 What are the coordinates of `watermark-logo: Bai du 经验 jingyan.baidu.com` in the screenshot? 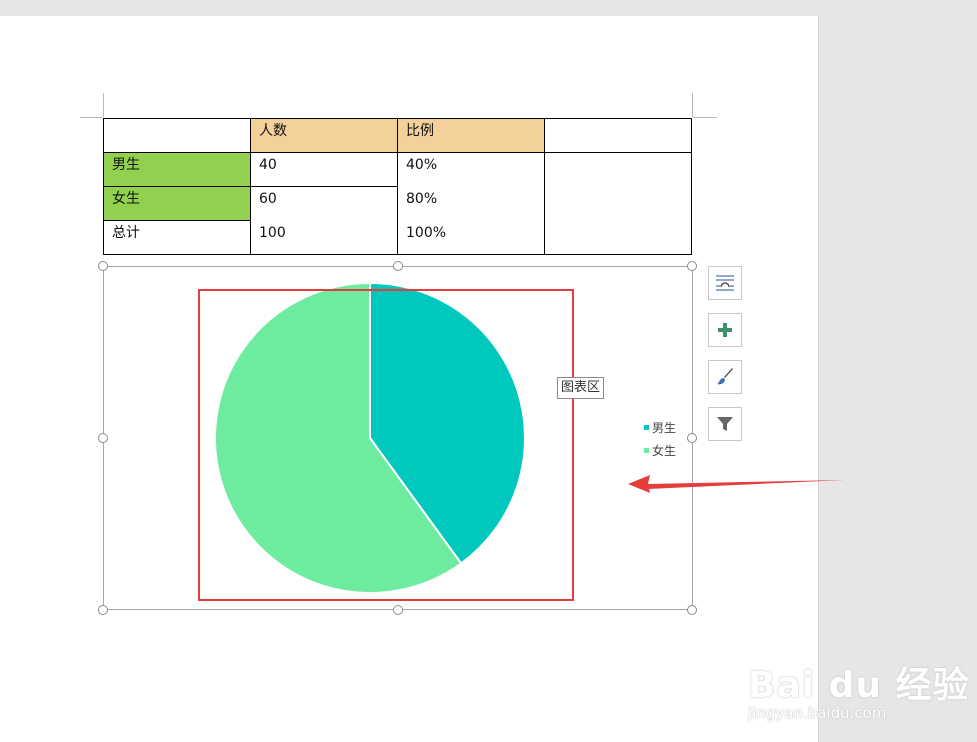 It's located at (859, 689).